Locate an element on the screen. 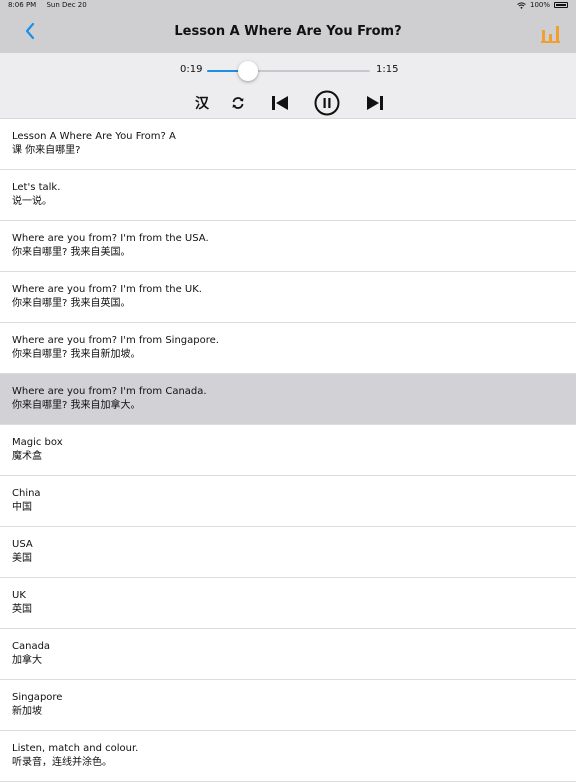 This screenshot has height=782, width=576. player-controls: 汉 is located at coordinates (288, 103).